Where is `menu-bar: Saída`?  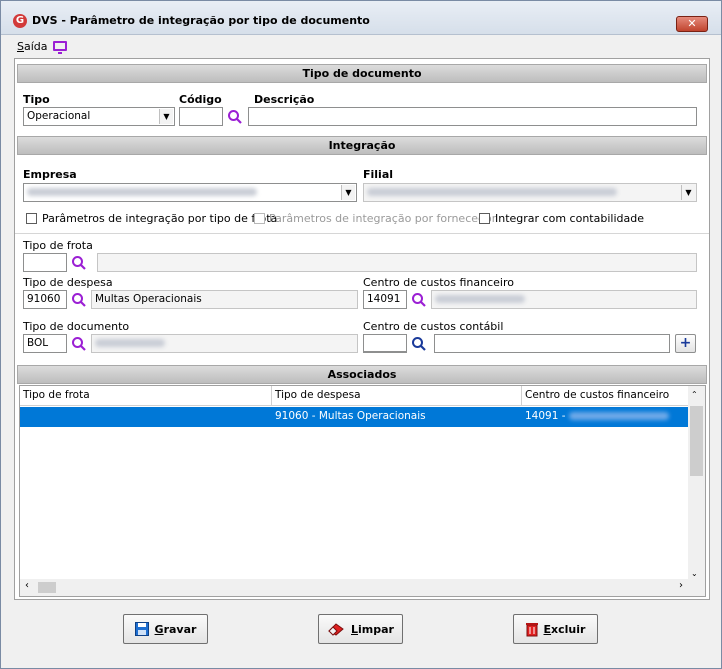
menu-bar: Saída is located at coordinates (361, 46).